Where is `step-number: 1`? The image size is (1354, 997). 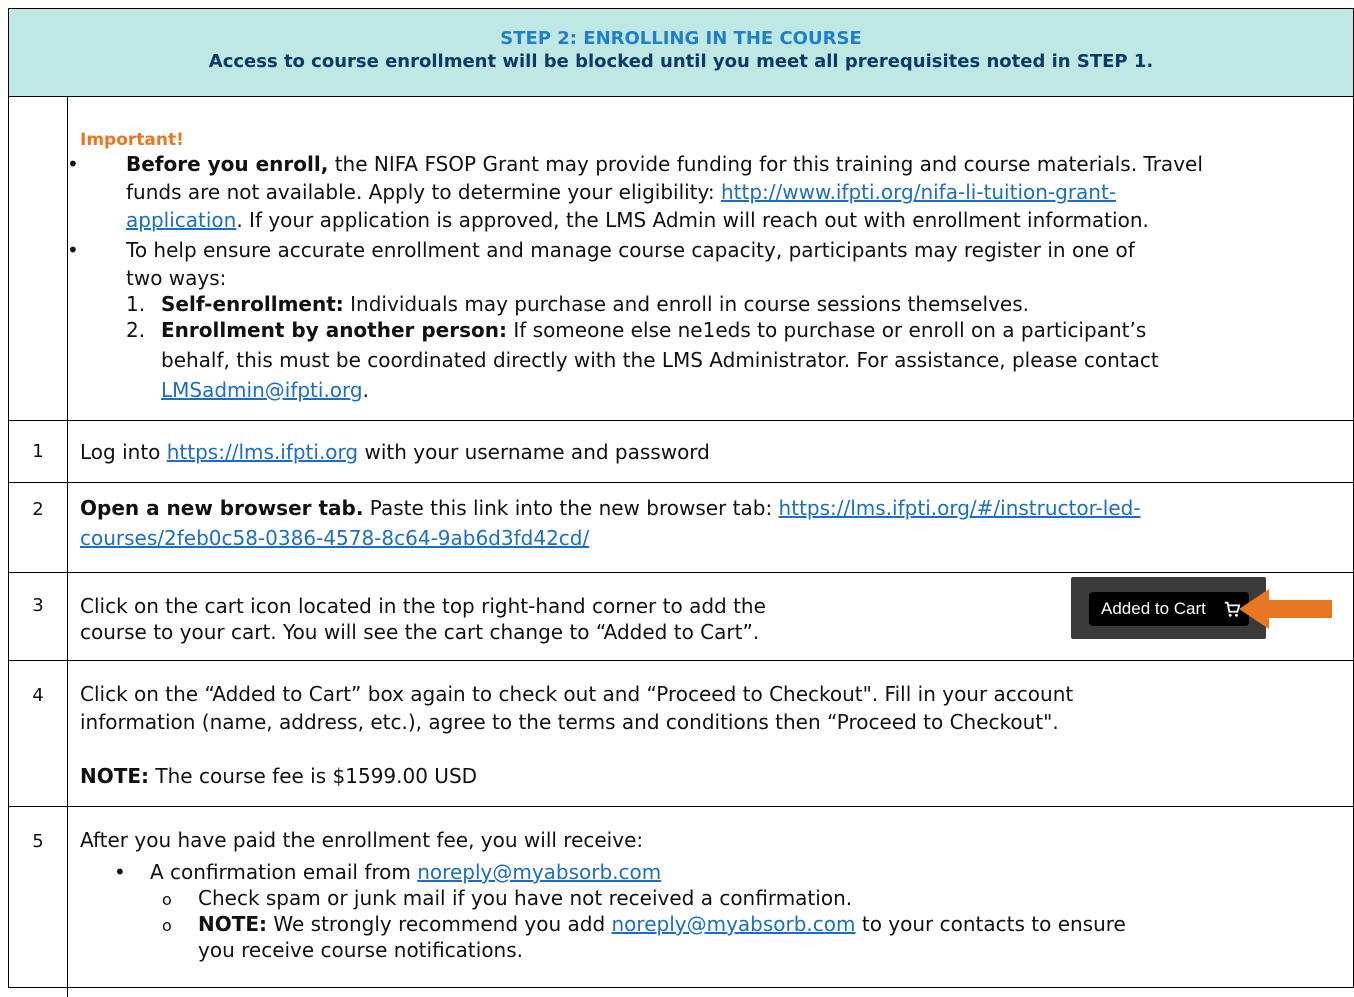
step-number: 1 is located at coordinates (38, 451).